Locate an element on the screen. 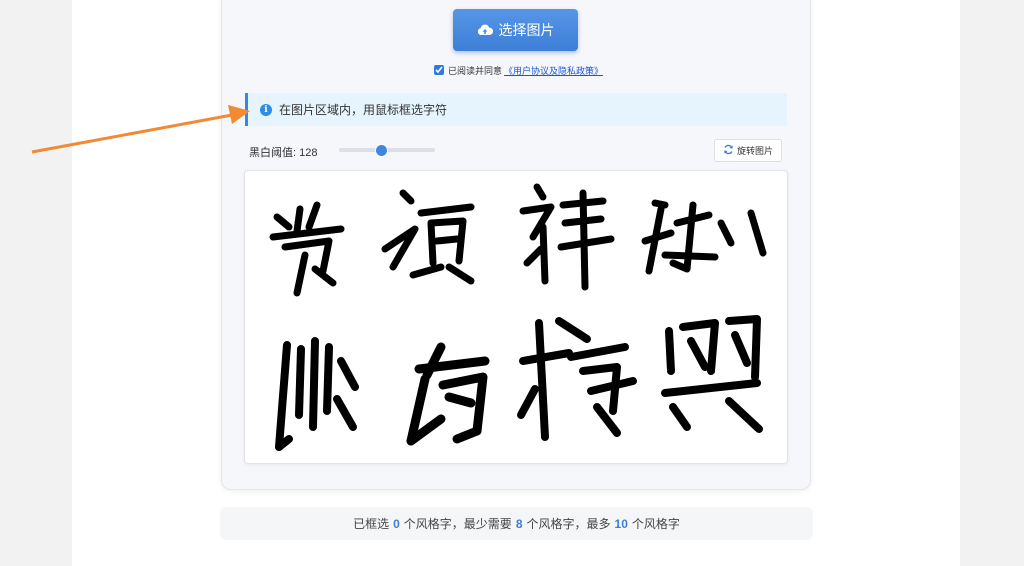  threshold-slider-thumb is located at coordinates (381, 150).